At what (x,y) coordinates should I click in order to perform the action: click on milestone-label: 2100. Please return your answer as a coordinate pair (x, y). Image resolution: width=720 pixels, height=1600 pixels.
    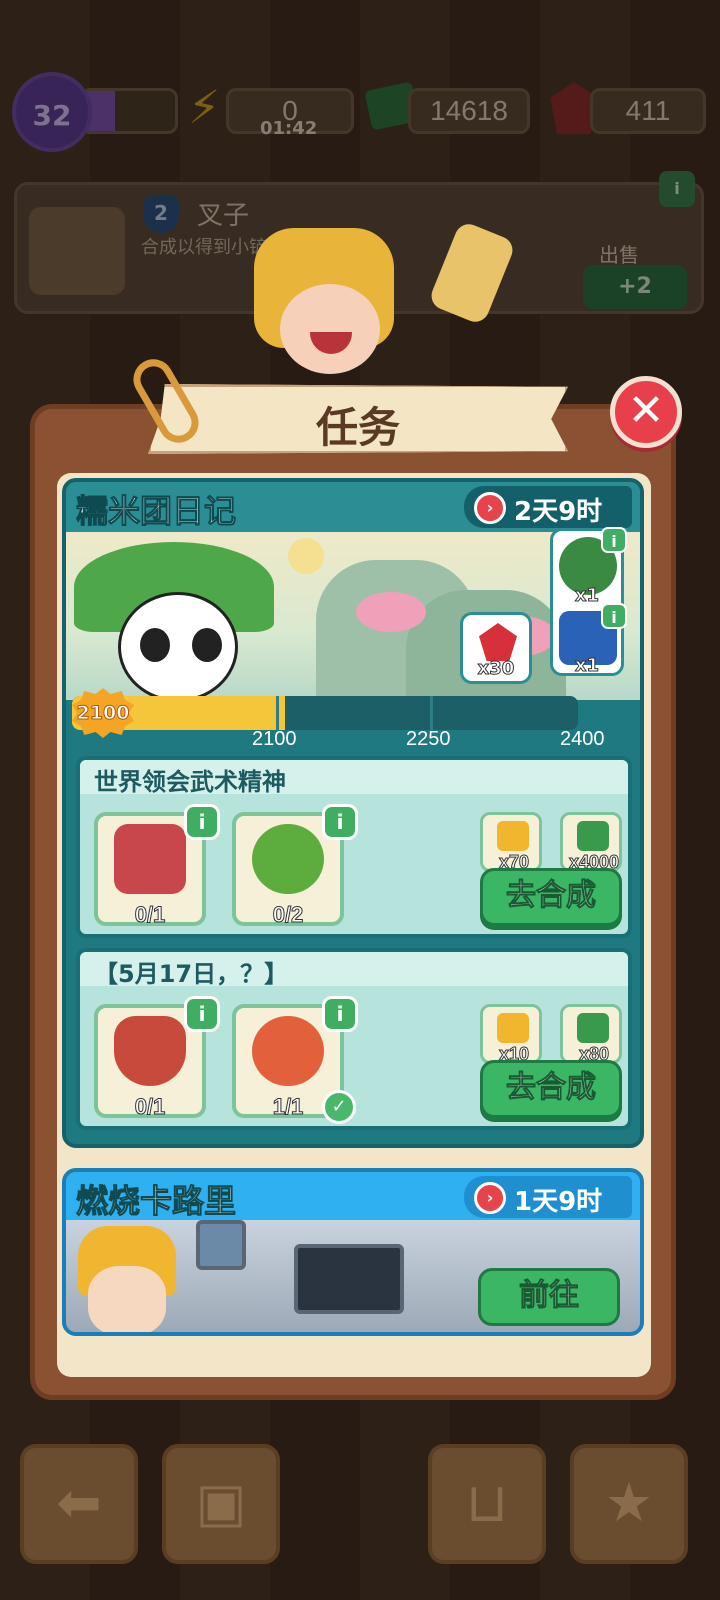
    Looking at the image, I should click on (274, 739).